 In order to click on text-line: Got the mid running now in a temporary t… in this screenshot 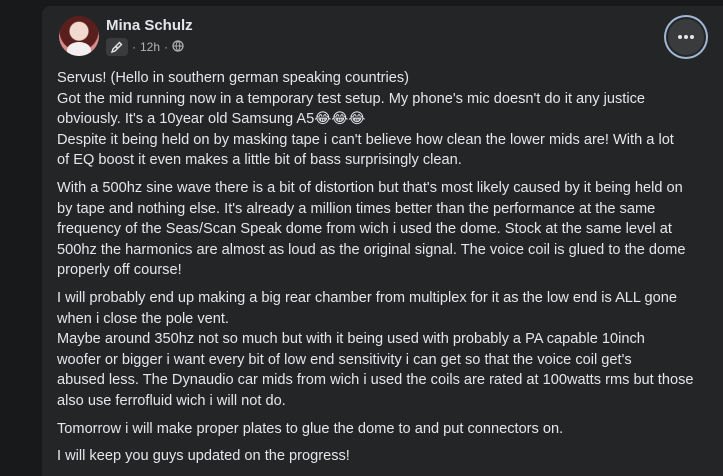, I will do `click(351, 98)`.